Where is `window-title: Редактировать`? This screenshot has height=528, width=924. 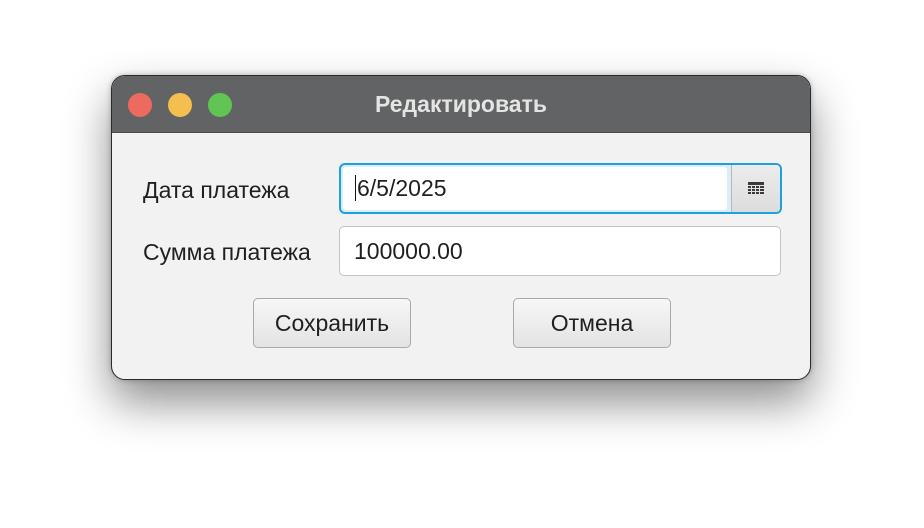
window-title: Редактировать is located at coordinates (461, 104).